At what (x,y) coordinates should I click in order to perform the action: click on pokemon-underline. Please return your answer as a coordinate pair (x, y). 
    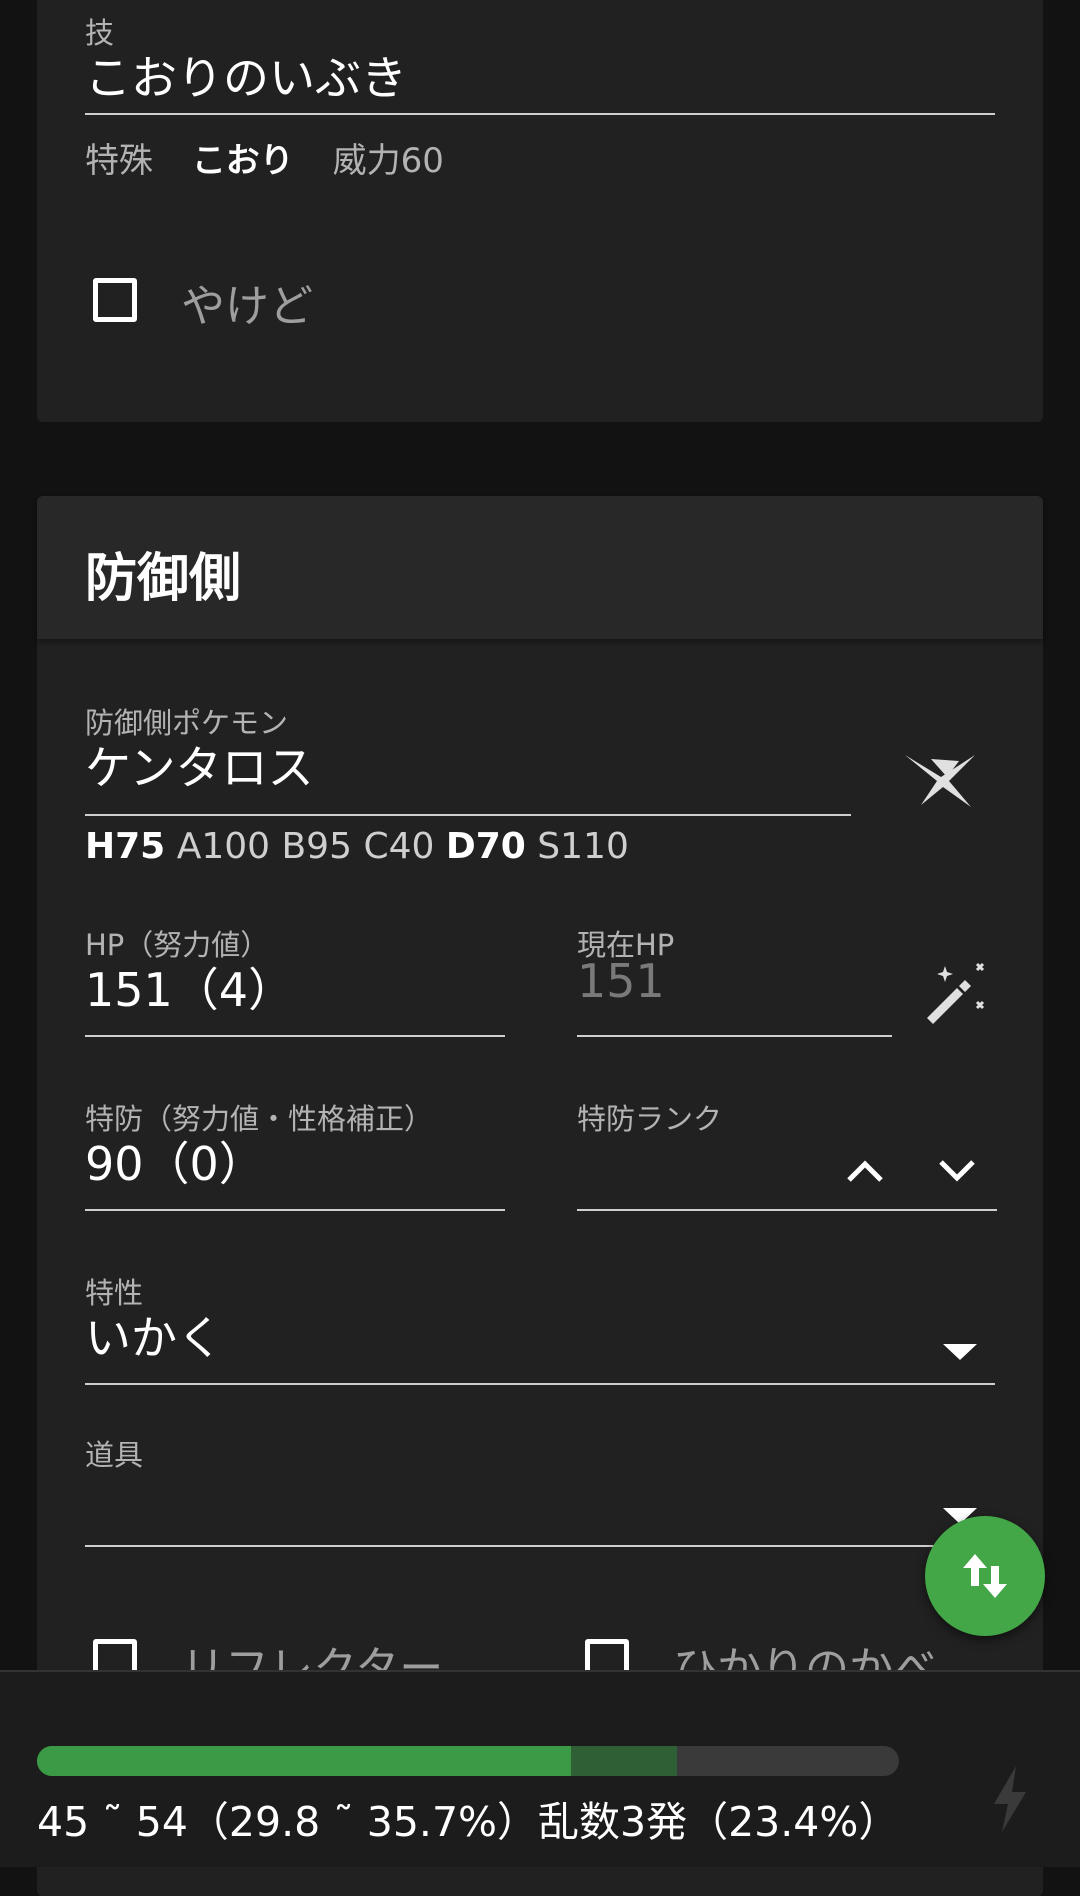
    Looking at the image, I should click on (468, 815).